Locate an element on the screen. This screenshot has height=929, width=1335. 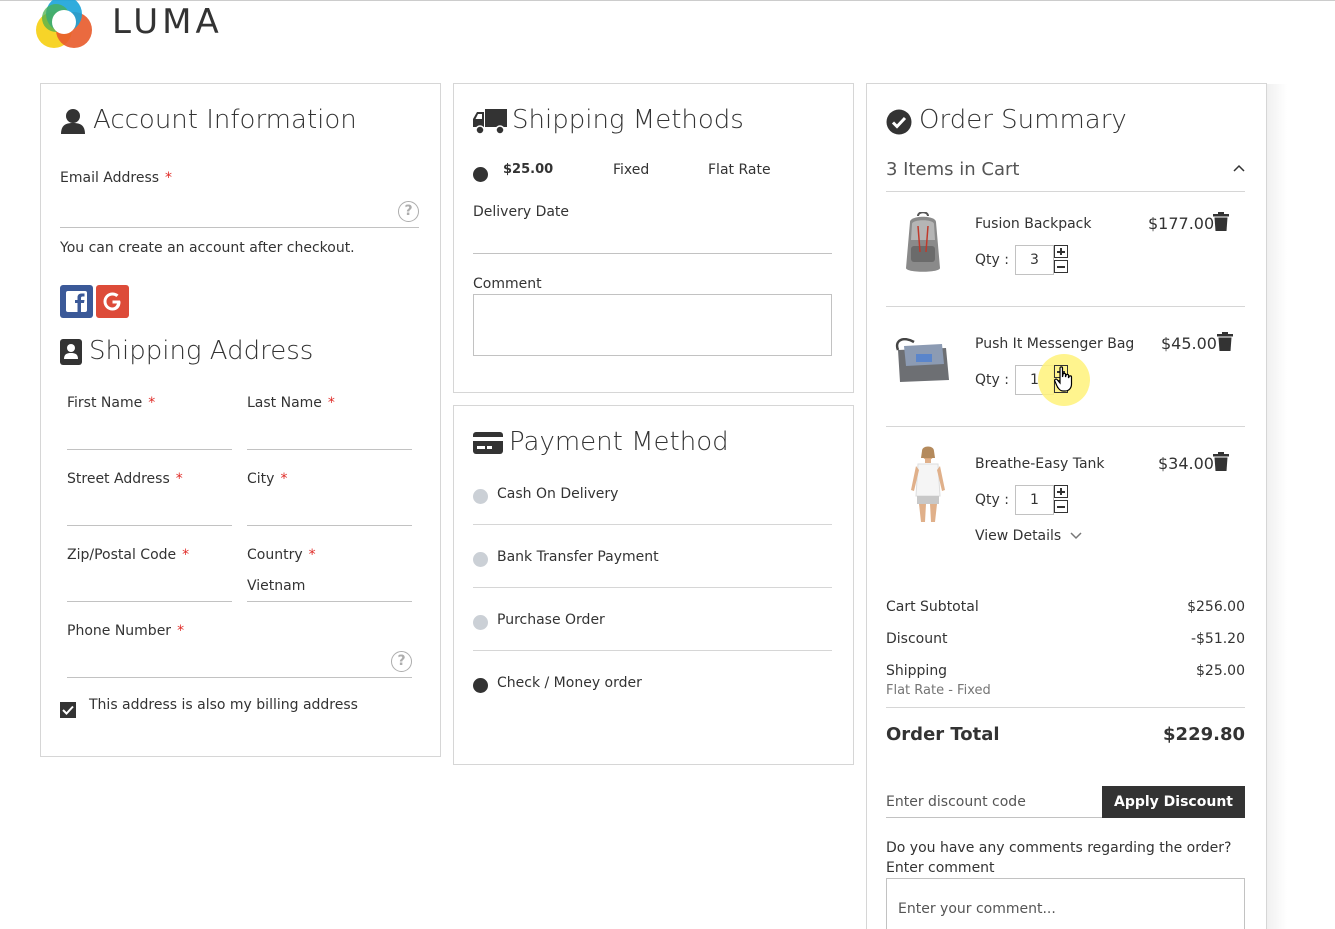
country-underline is located at coordinates (329, 601).